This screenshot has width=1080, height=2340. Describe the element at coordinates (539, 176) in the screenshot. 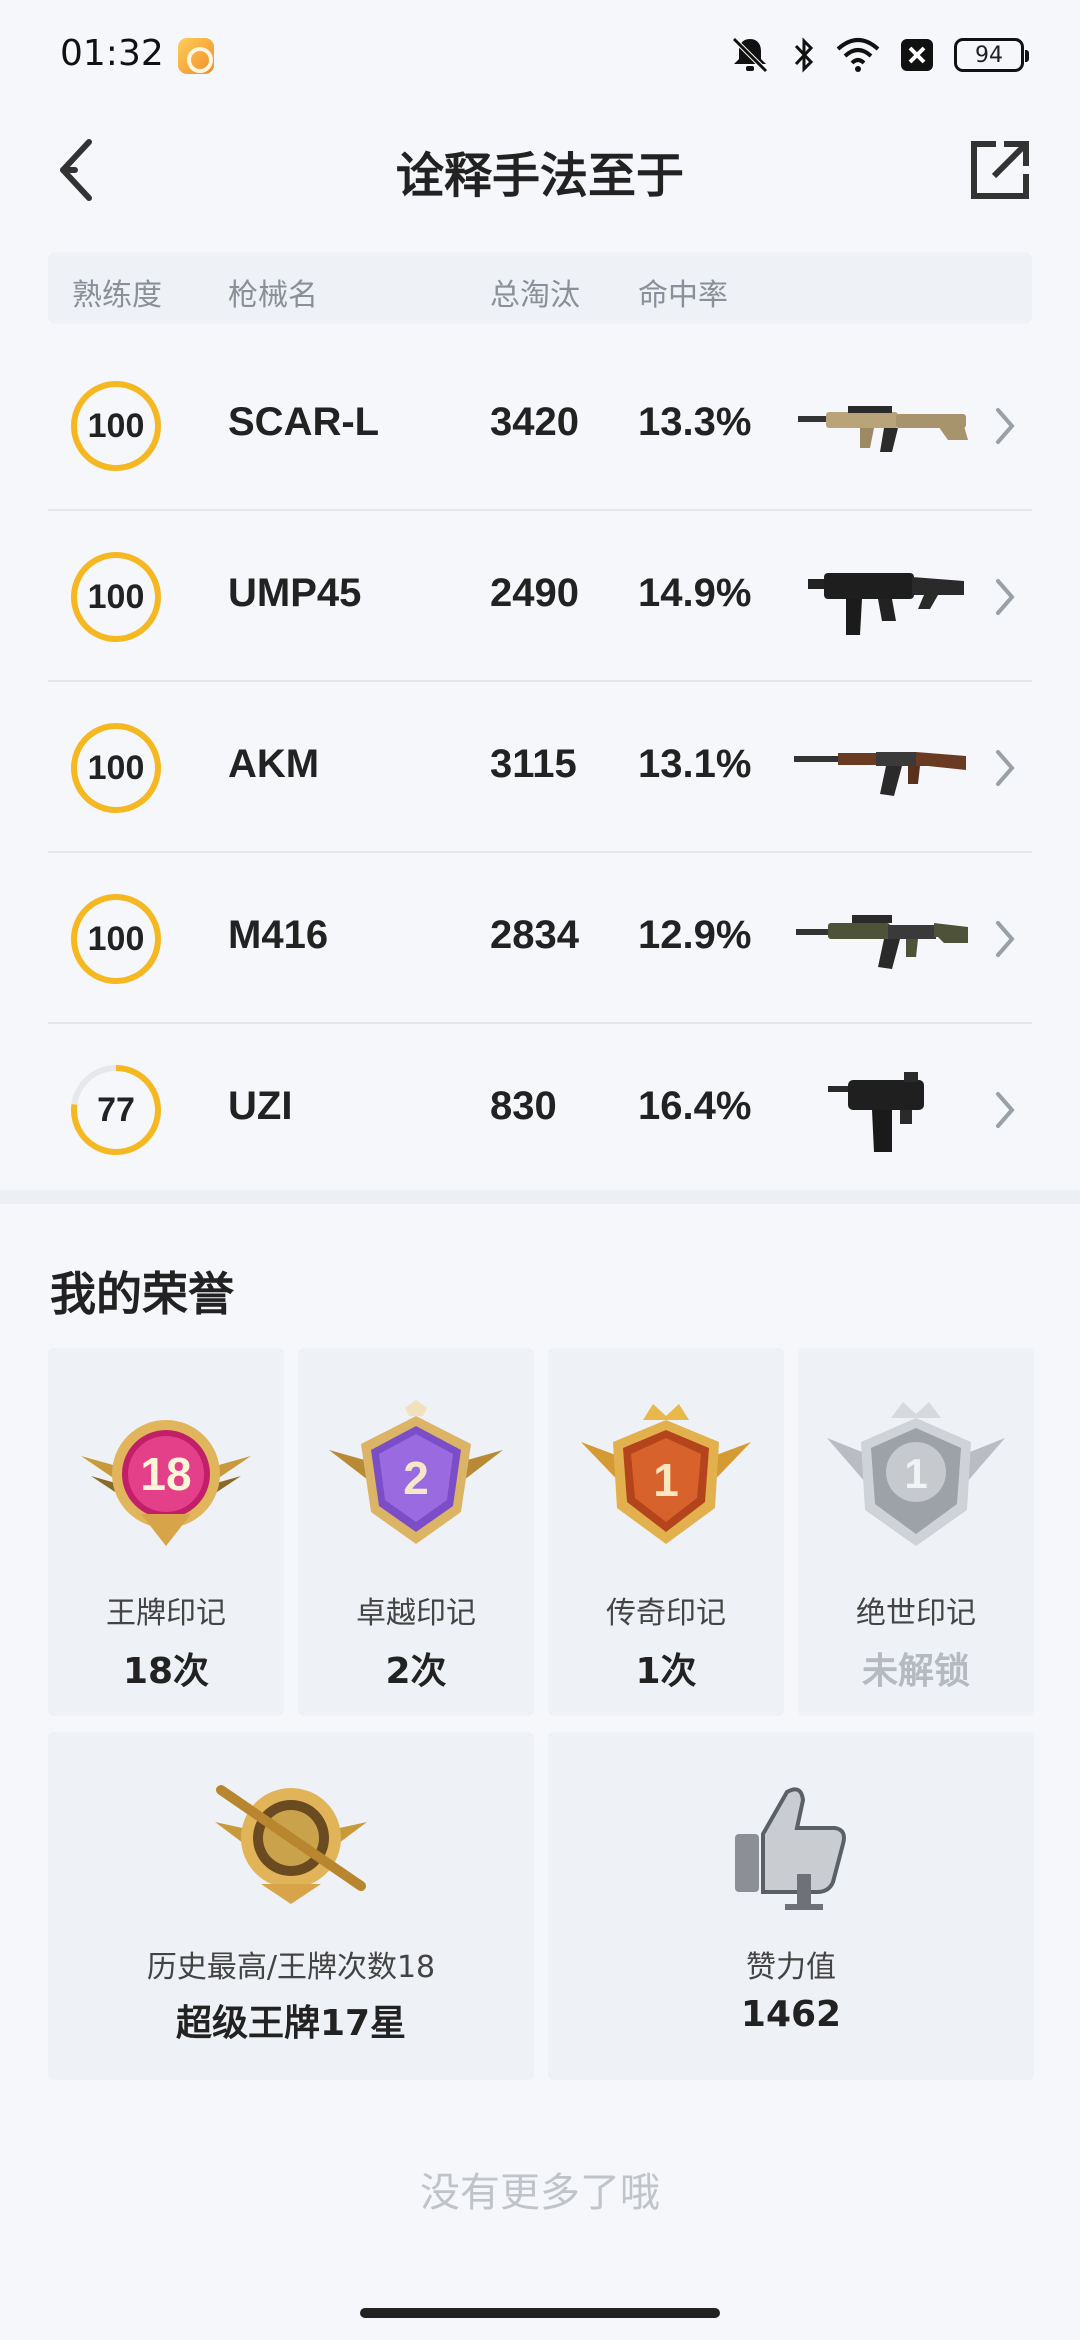

I see `page-title: 诠释手法至于` at that location.